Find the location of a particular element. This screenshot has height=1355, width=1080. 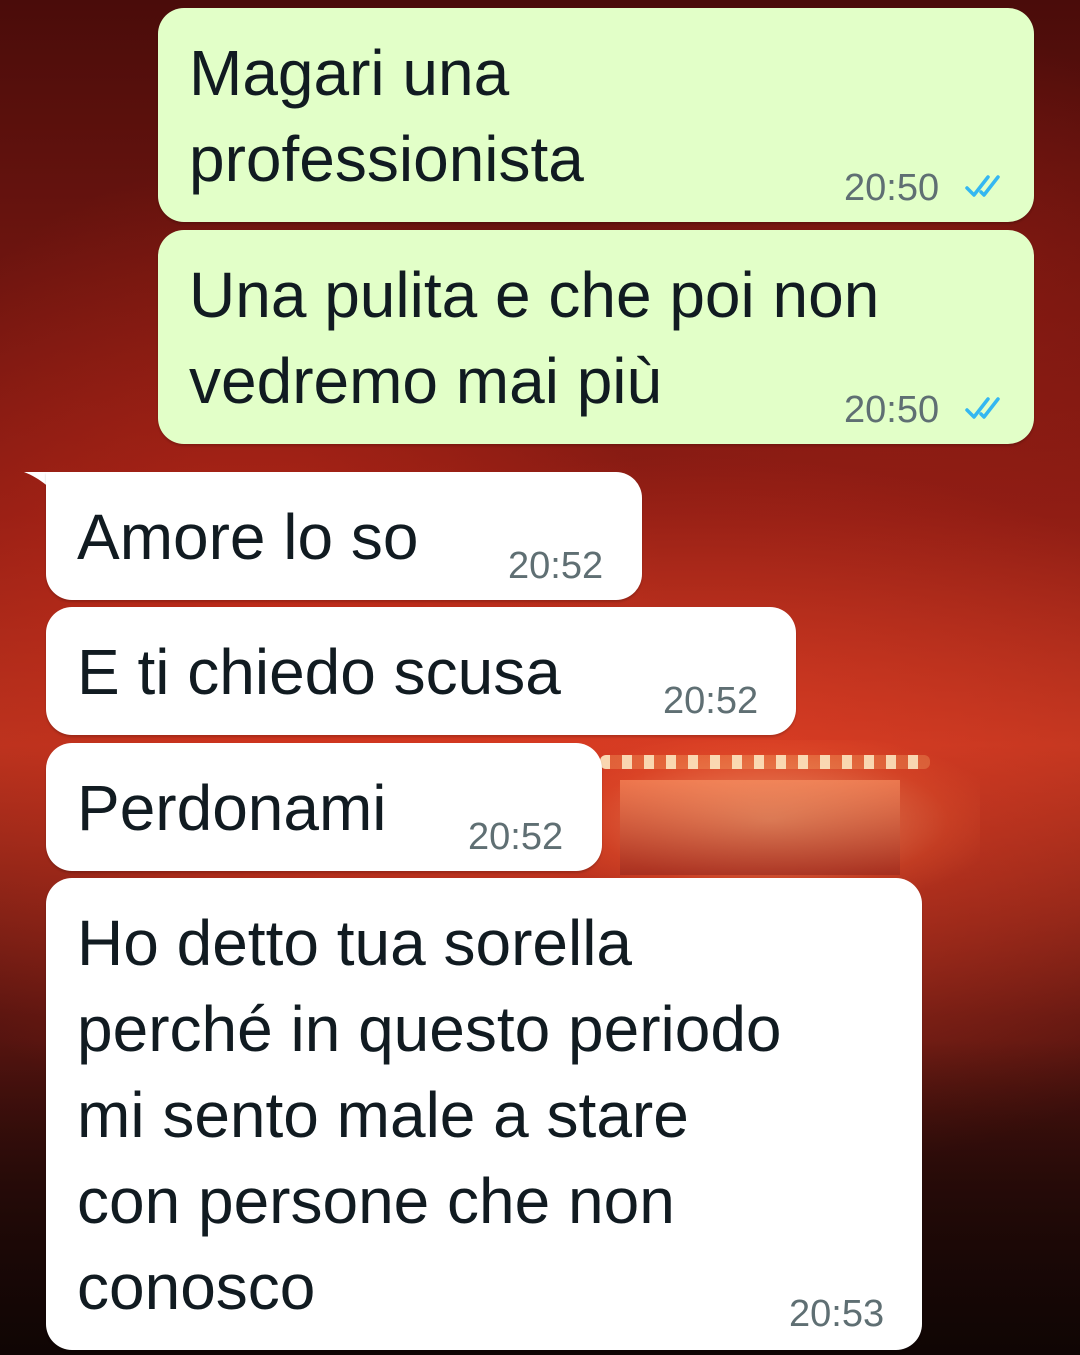

incoming-message-bubble: Perdonami 20:52 is located at coordinates (324, 807).